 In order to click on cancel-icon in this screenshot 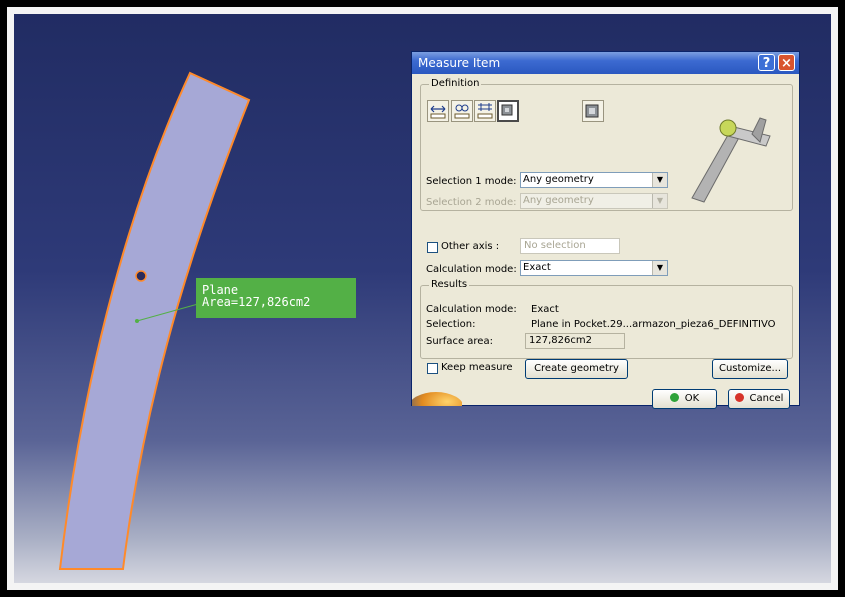, I will do `click(739, 397)`.